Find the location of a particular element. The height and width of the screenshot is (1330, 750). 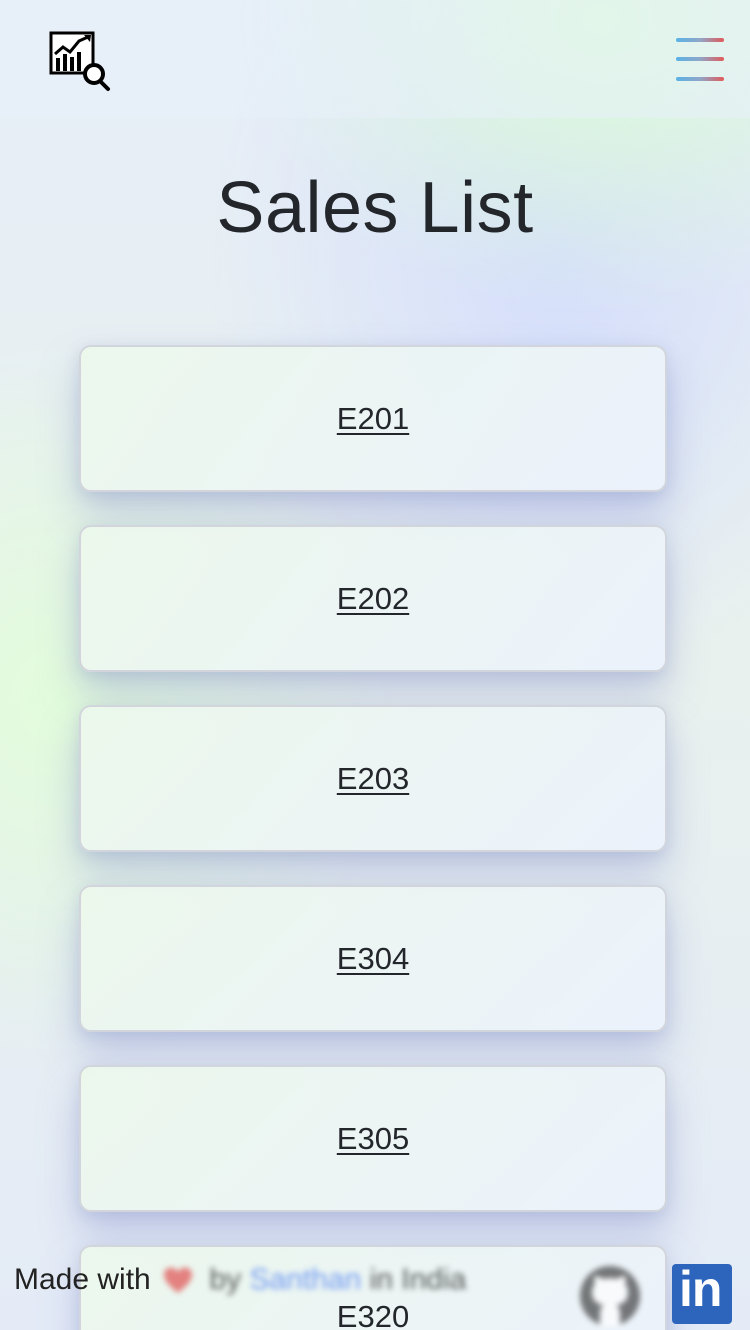

sale-link: E305 is located at coordinates (373, 1139).